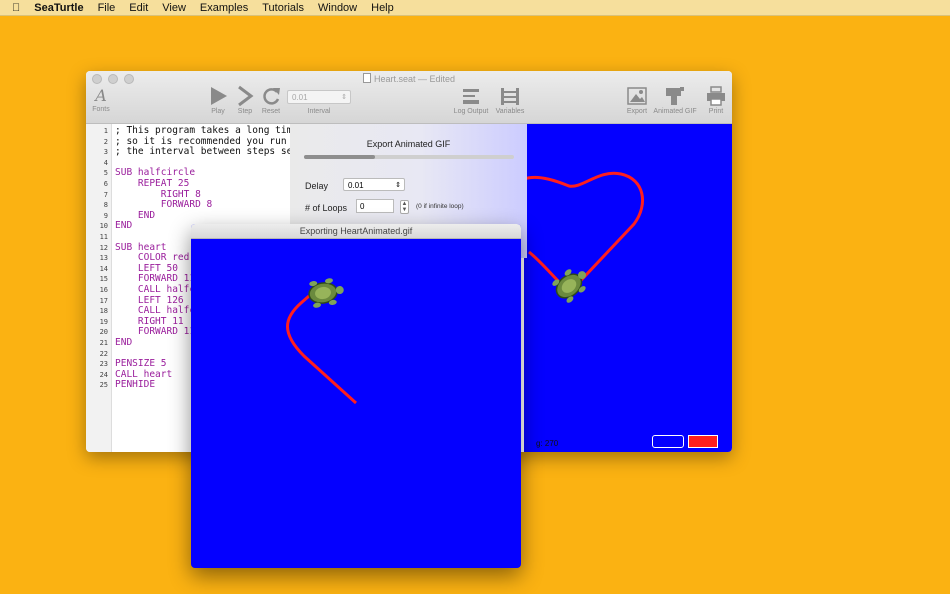 The height and width of the screenshot is (594, 950). I want to click on step-button: Step, so click(245, 100).